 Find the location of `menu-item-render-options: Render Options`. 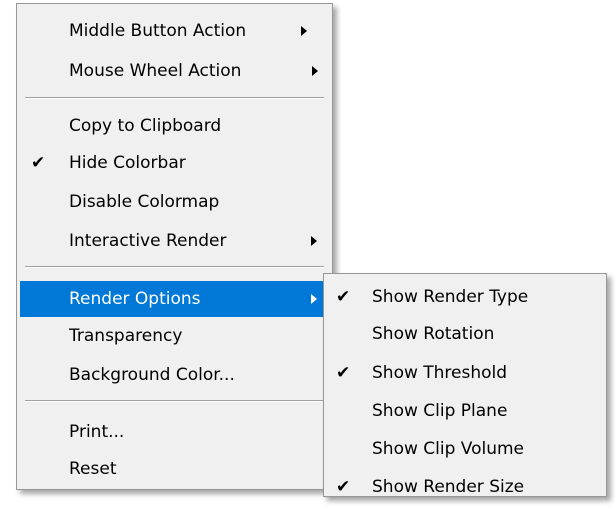

menu-item-render-options: Render Options is located at coordinates (174, 299).